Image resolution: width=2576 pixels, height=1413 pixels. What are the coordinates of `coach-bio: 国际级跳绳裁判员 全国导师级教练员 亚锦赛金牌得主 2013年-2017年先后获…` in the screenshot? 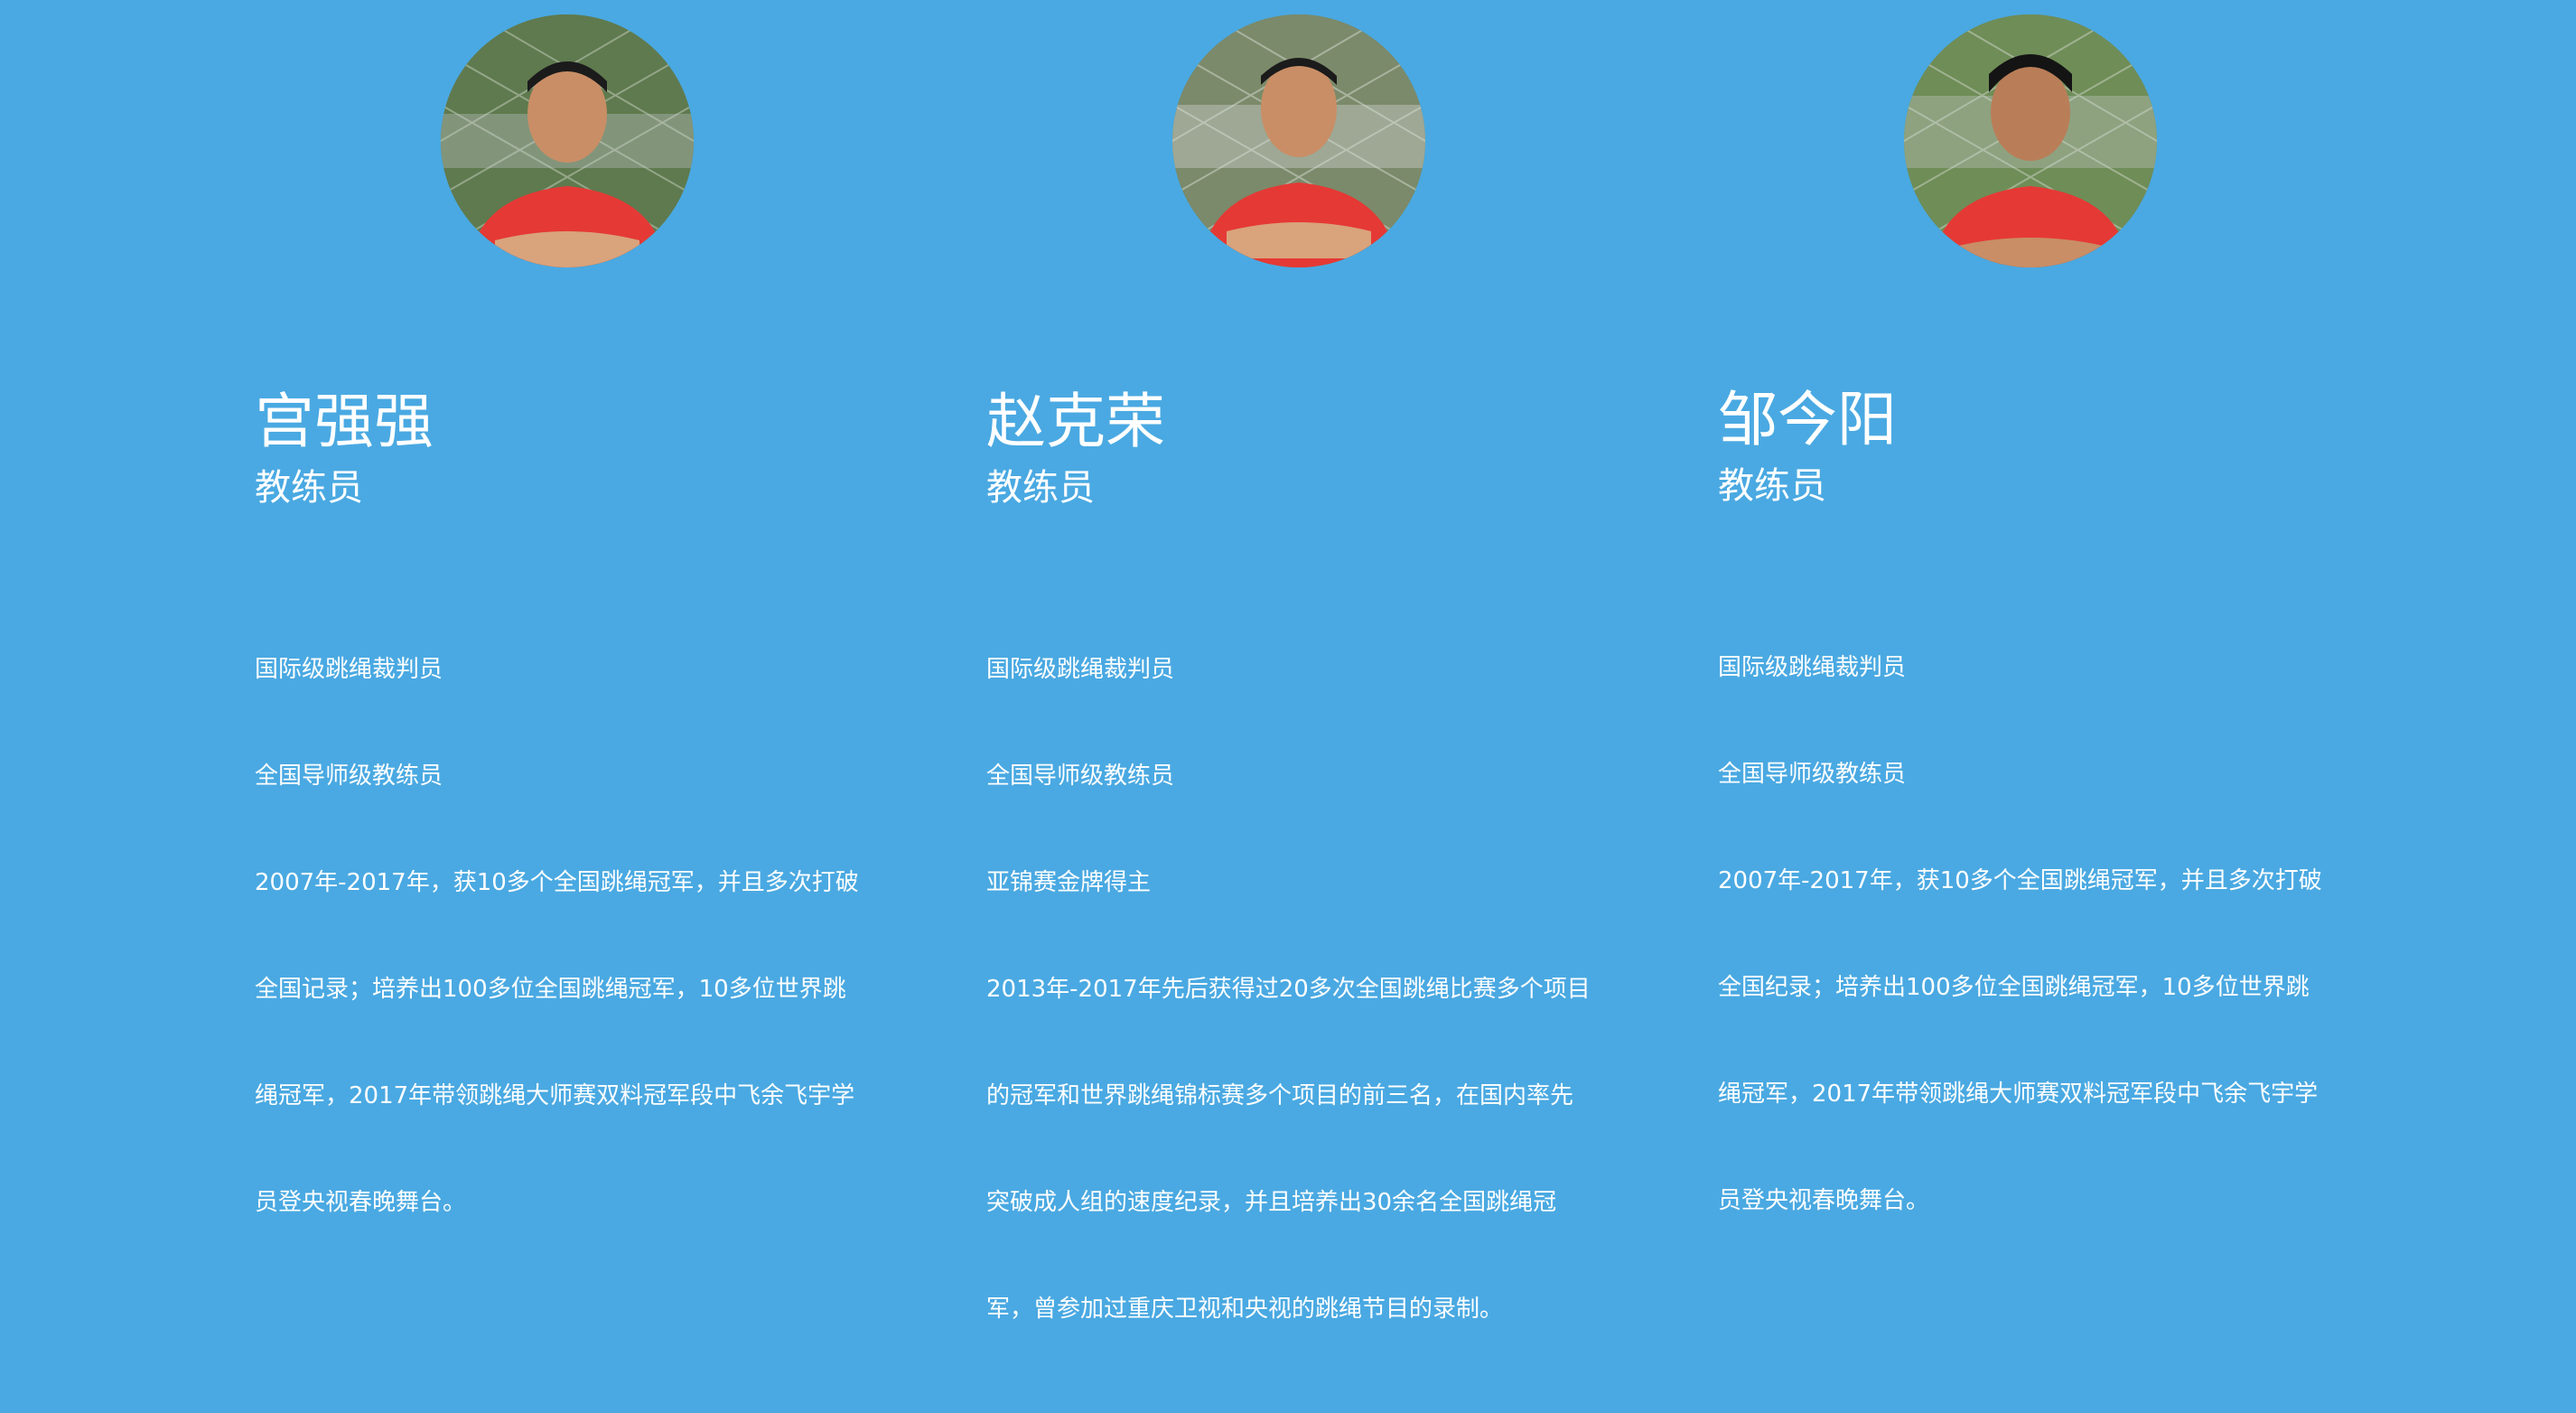 It's located at (1288, 1018).